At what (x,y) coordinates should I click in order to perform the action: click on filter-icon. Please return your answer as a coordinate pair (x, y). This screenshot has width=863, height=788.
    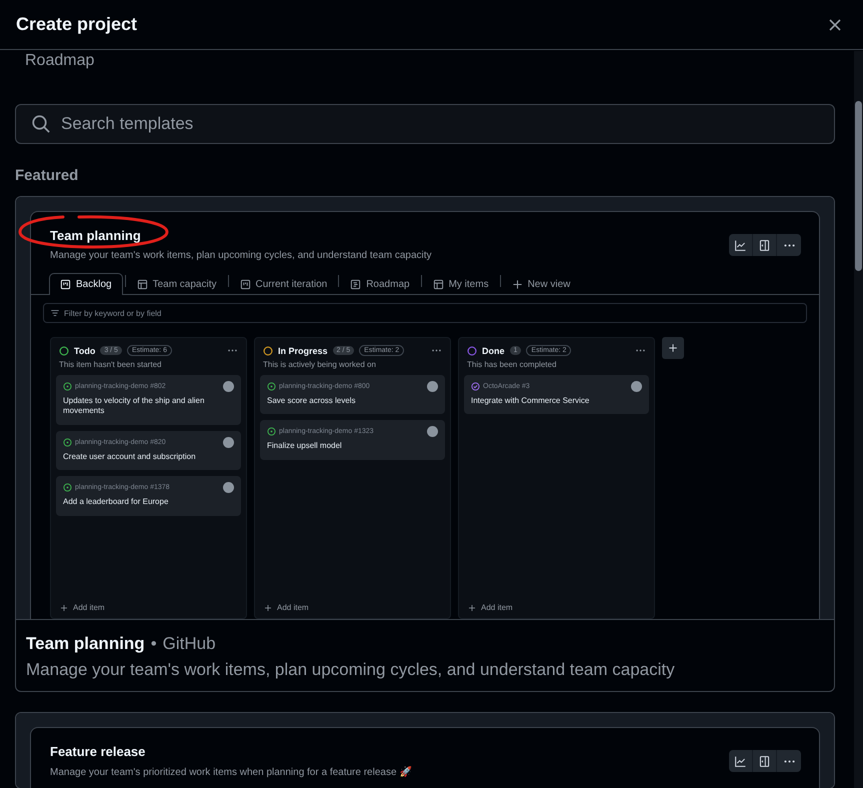
    Looking at the image, I should click on (55, 313).